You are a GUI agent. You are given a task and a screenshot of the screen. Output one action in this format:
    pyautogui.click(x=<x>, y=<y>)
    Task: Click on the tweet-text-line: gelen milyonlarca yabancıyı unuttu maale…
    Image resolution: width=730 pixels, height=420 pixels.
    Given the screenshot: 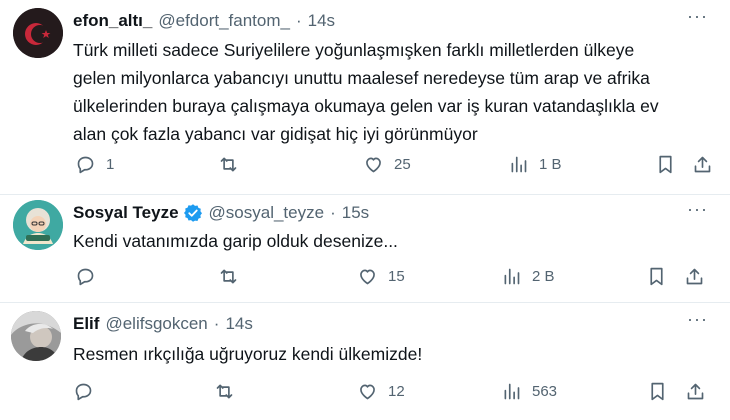 What is the action you would take?
    pyautogui.click(x=361, y=78)
    